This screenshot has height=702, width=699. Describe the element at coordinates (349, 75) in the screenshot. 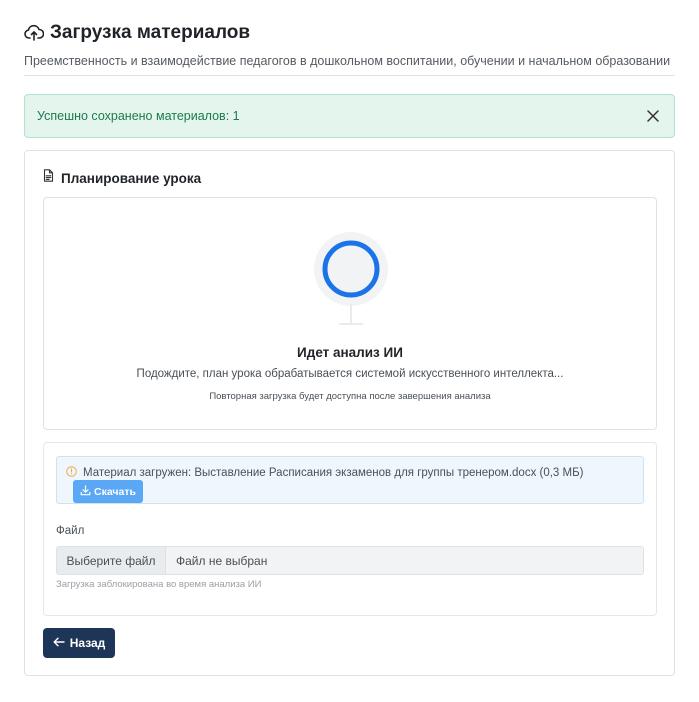

I see `header-divider` at that location.